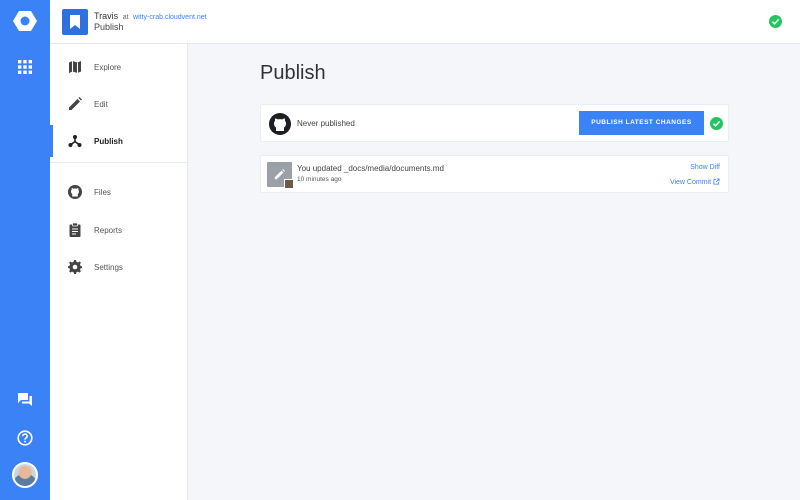 The image size is (800, 500). Describe the element at coordinates (108, 267) in the screenshot. I see `sidebar-item-label: Settings` at that location.